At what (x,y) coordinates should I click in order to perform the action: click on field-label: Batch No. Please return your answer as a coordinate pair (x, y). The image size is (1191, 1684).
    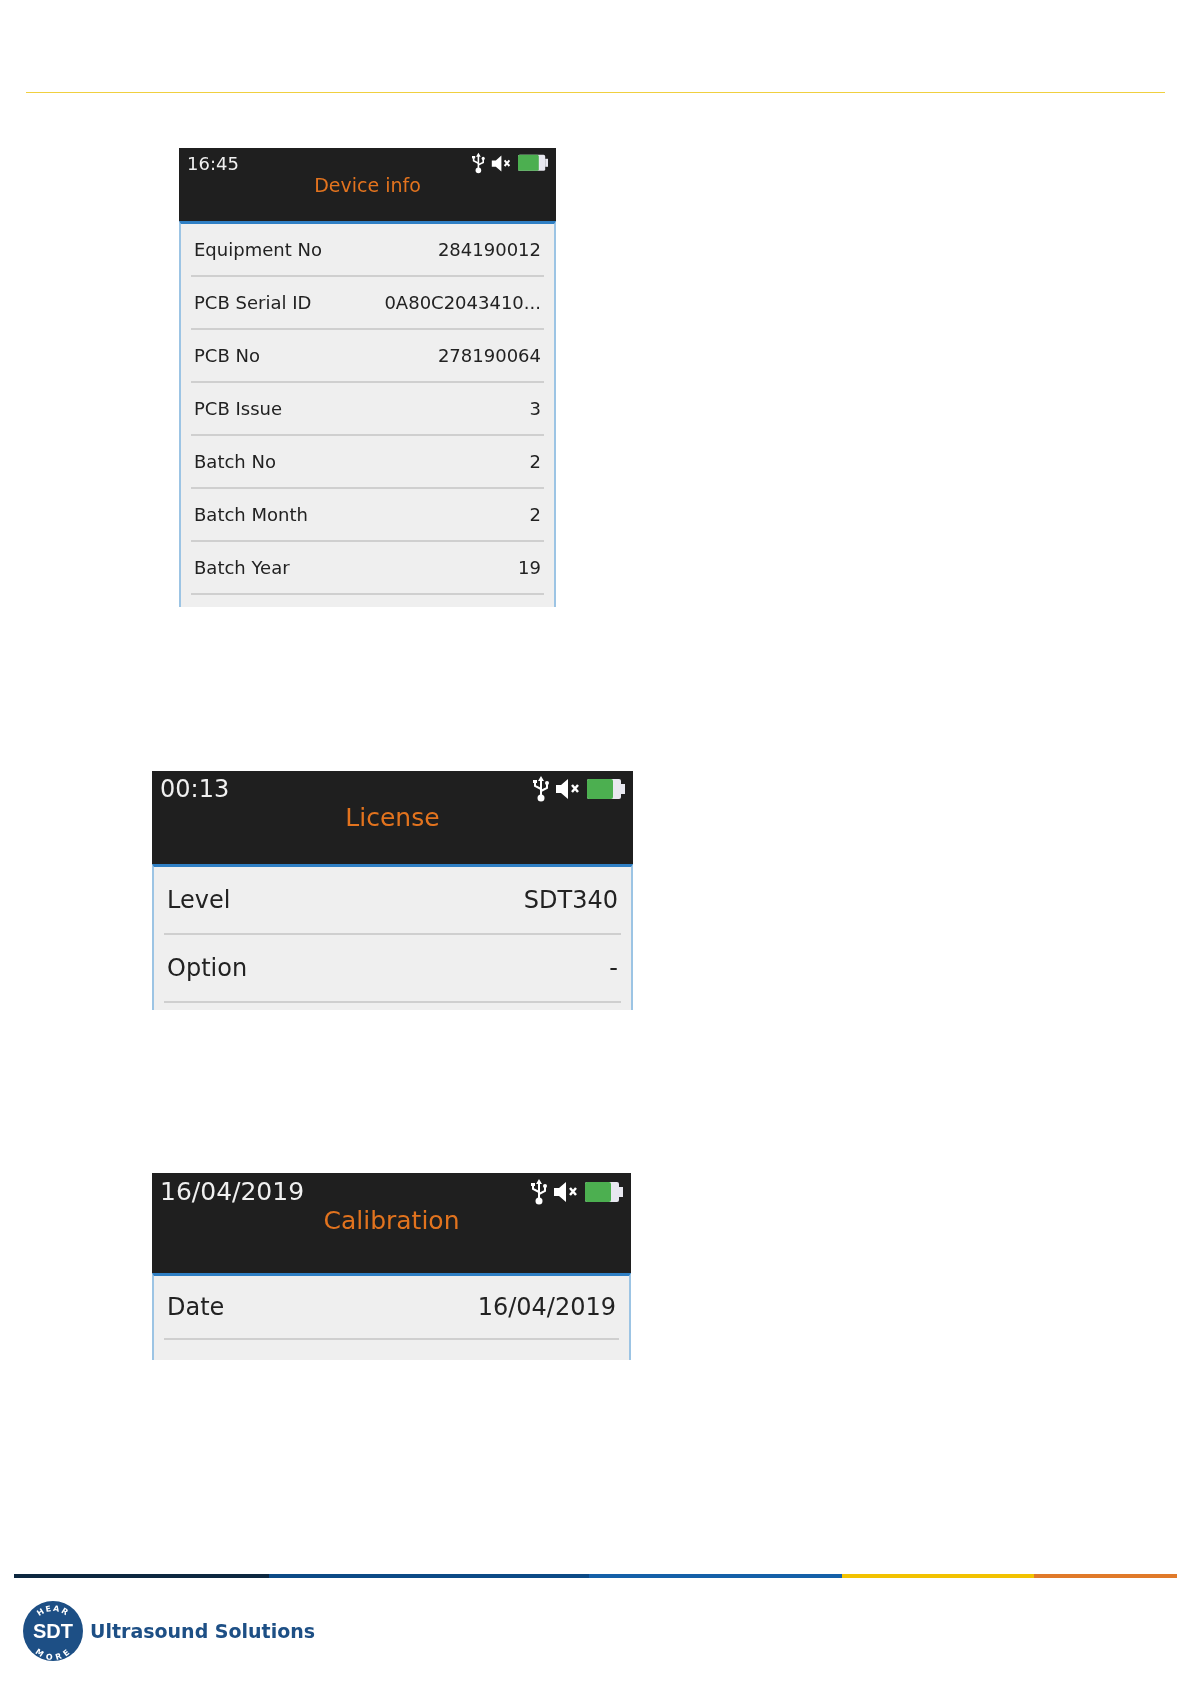
    Looking at the image, I should click on (235, 461).